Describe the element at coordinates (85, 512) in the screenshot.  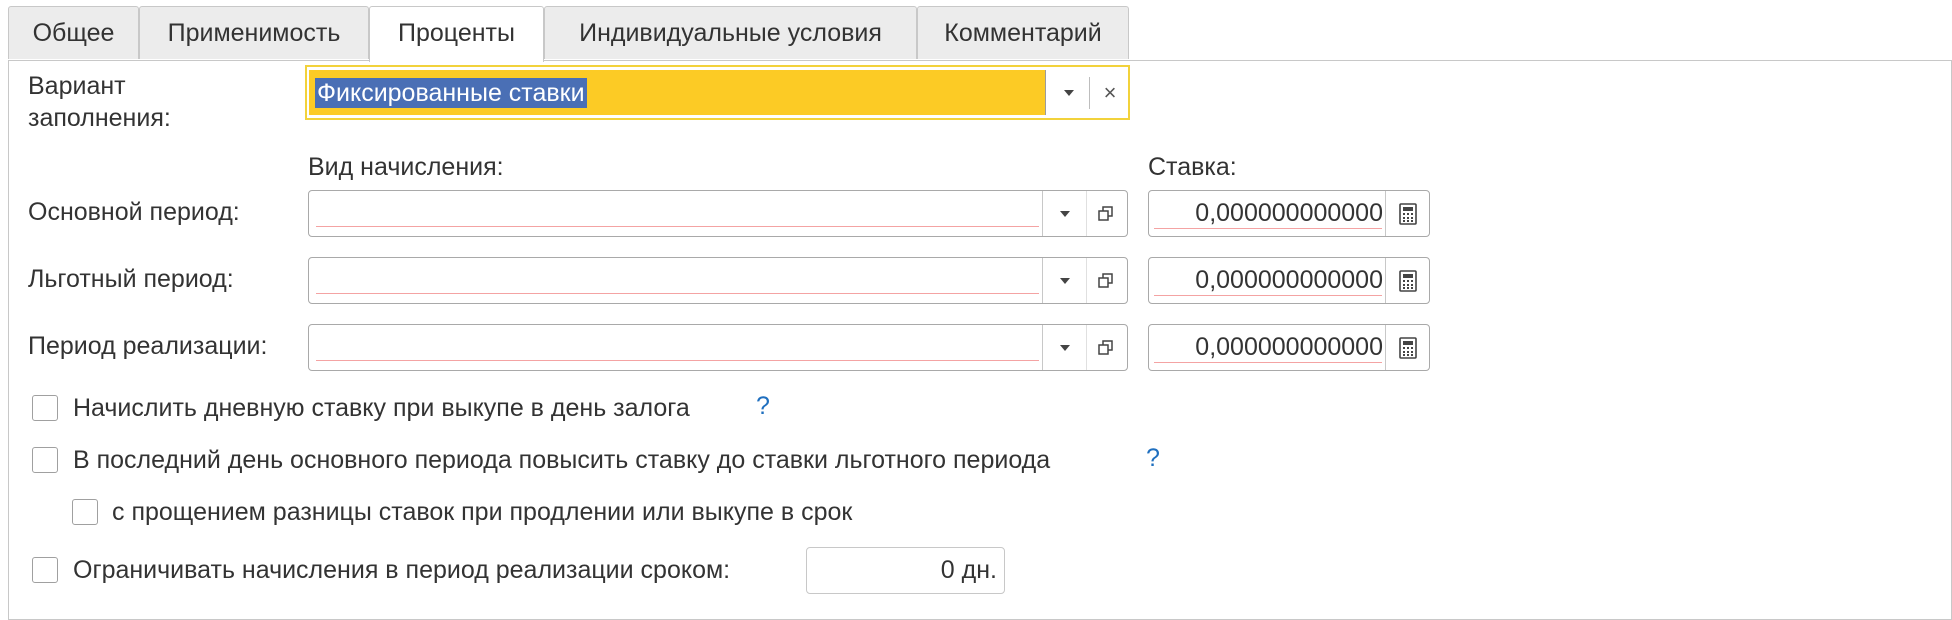
I see `forgive-difference-checkbox` at that location.